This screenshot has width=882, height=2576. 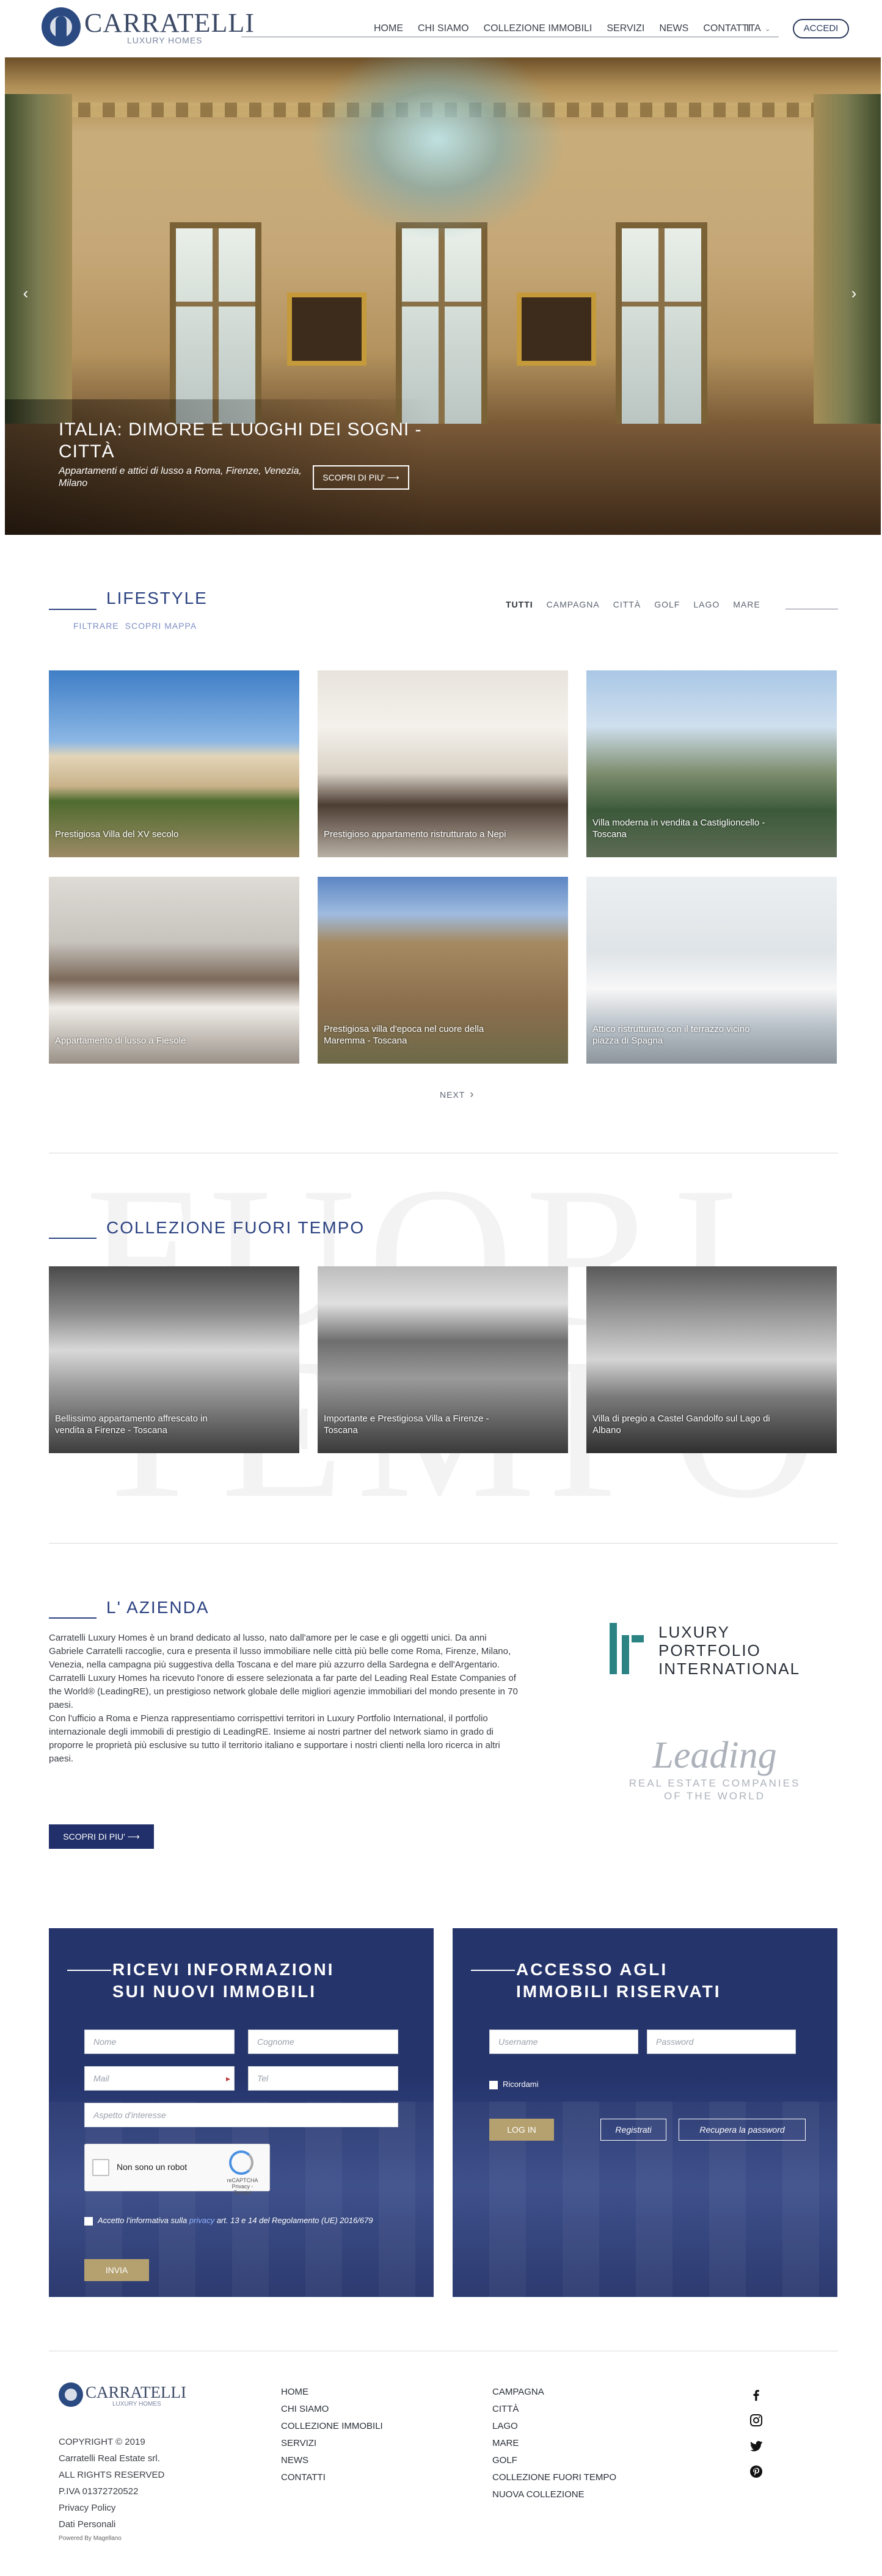 What do you see at coordinates (756, 2446) in the screenshot?
I see `twitter-icon` at bounding box center [756, 2446].